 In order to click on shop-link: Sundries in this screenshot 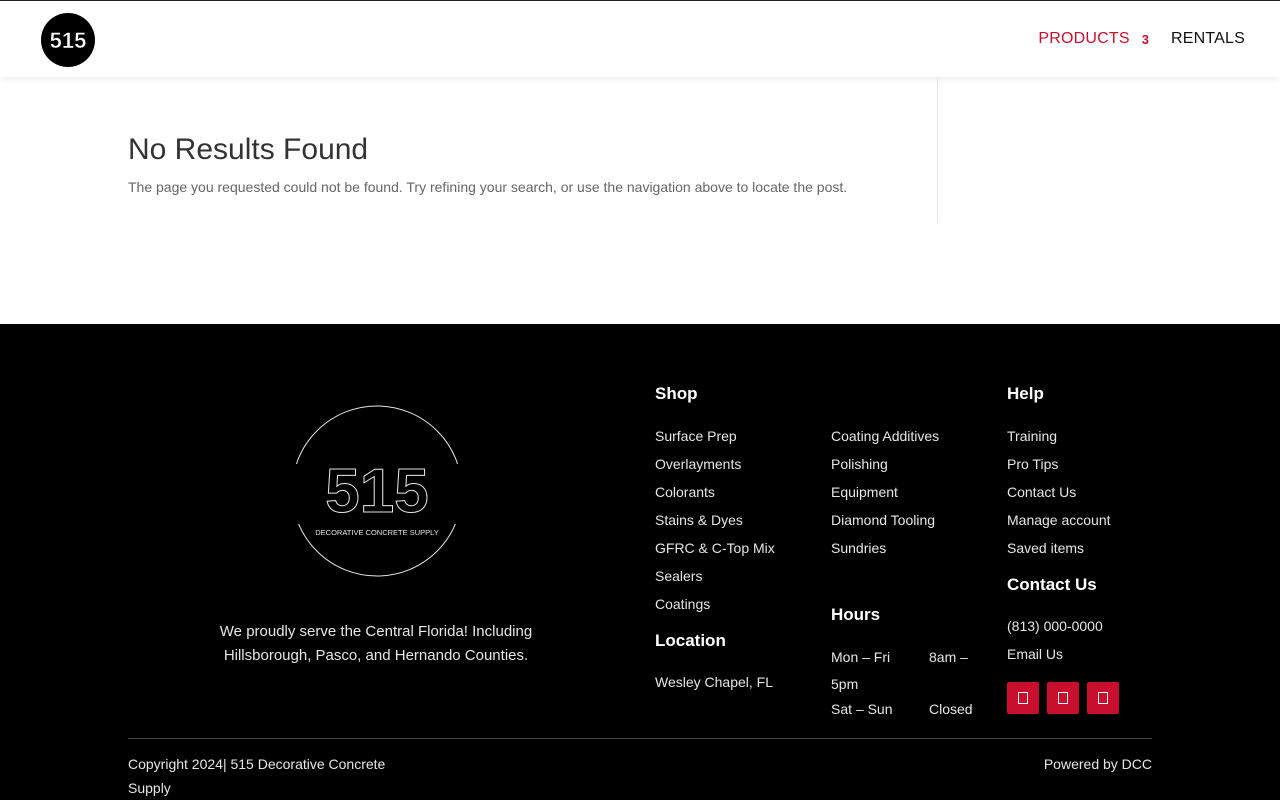, I will do `click(885, 548)`.